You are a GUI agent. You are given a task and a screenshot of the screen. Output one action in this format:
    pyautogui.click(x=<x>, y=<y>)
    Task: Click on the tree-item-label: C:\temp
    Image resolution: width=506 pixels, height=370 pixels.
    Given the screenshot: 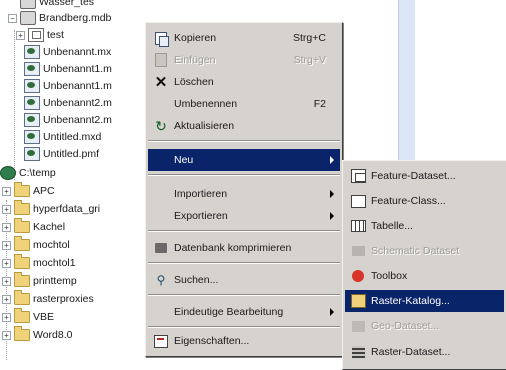 What is the action you would take?
    pyautogui.click(x=37, y=173)
    